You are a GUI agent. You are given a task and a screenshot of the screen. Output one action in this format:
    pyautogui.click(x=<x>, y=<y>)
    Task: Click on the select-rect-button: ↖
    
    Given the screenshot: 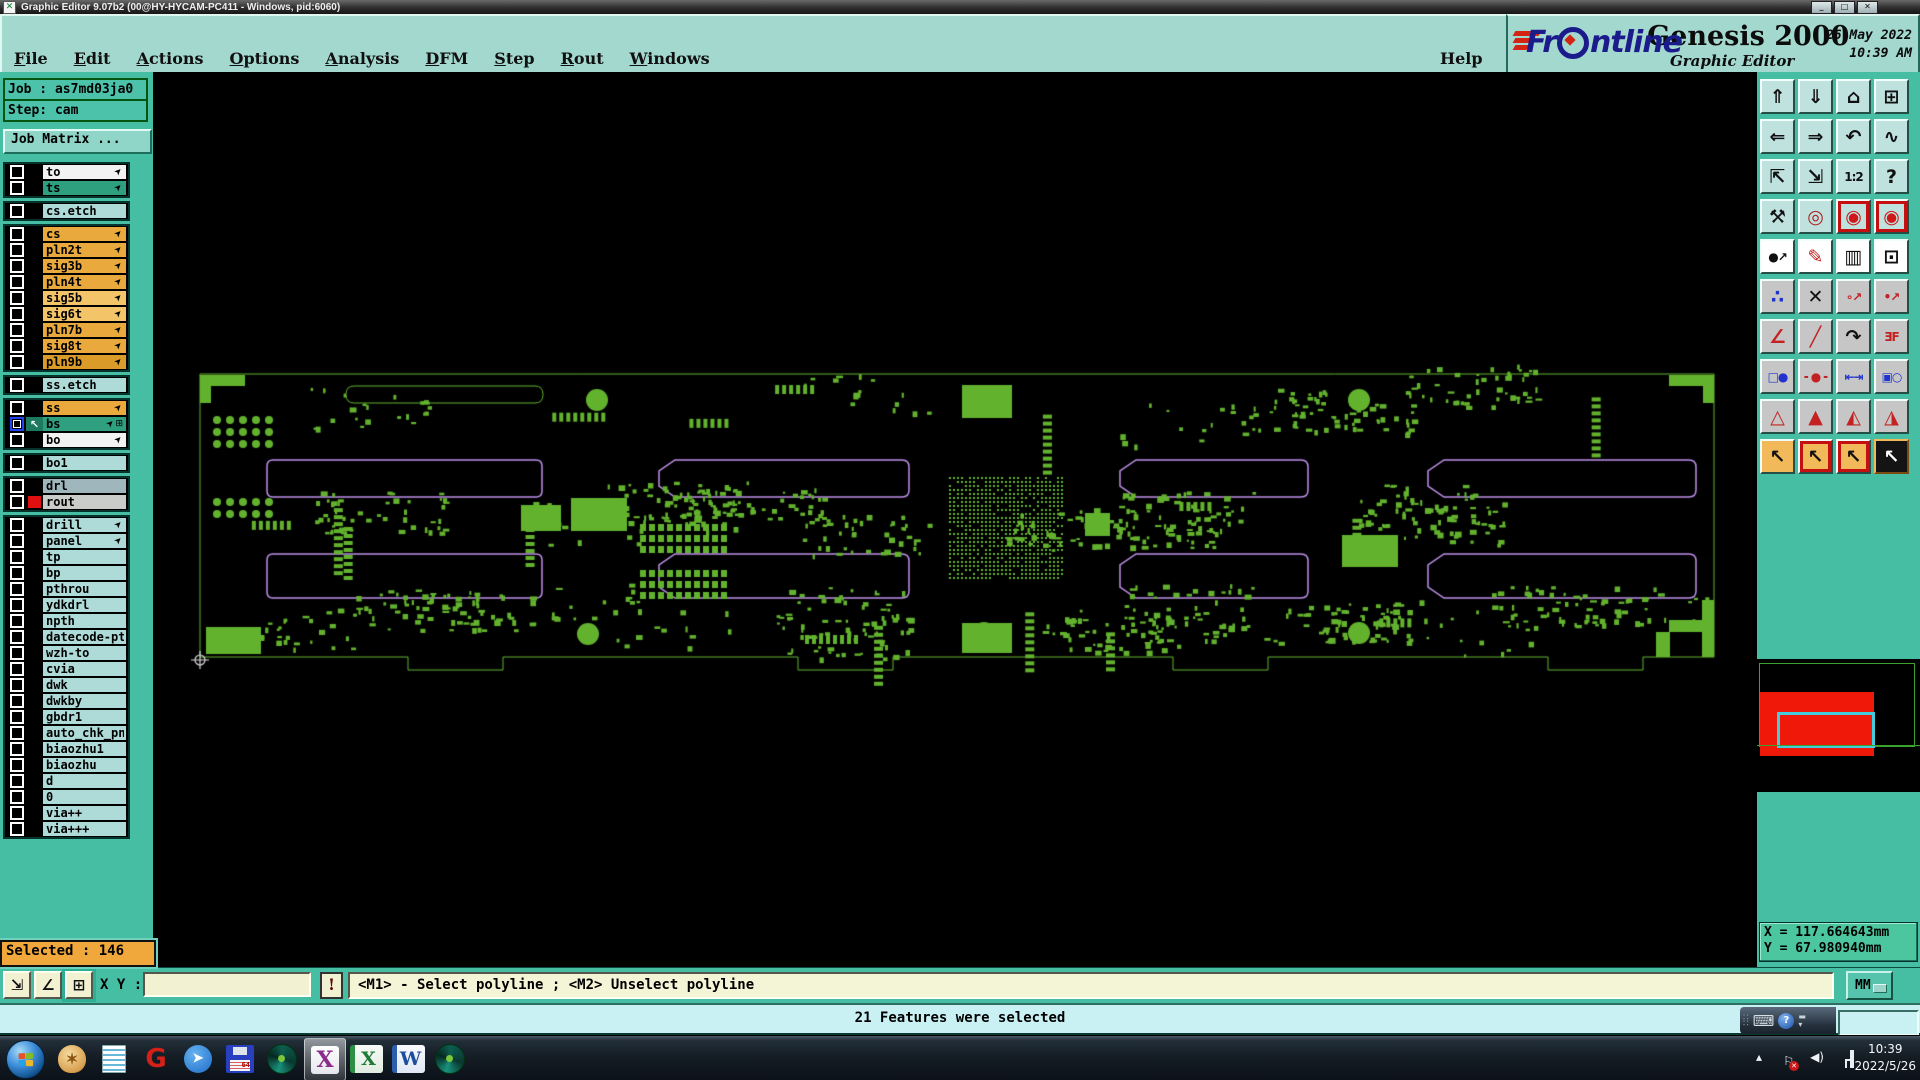 What is the action you would take?
    pyautogui.click(x=1815, y=456)
    